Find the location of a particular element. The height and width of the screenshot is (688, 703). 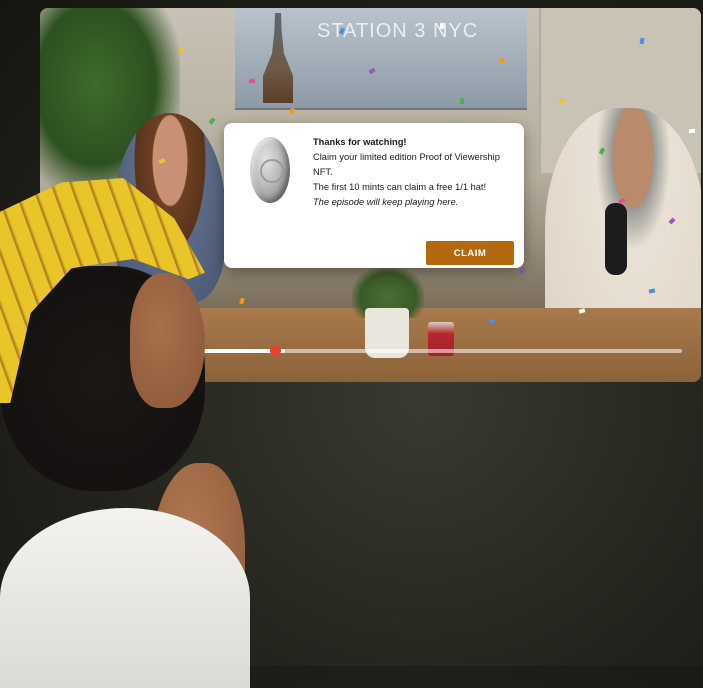

microphone-icon is located at coordinates (616, 239).